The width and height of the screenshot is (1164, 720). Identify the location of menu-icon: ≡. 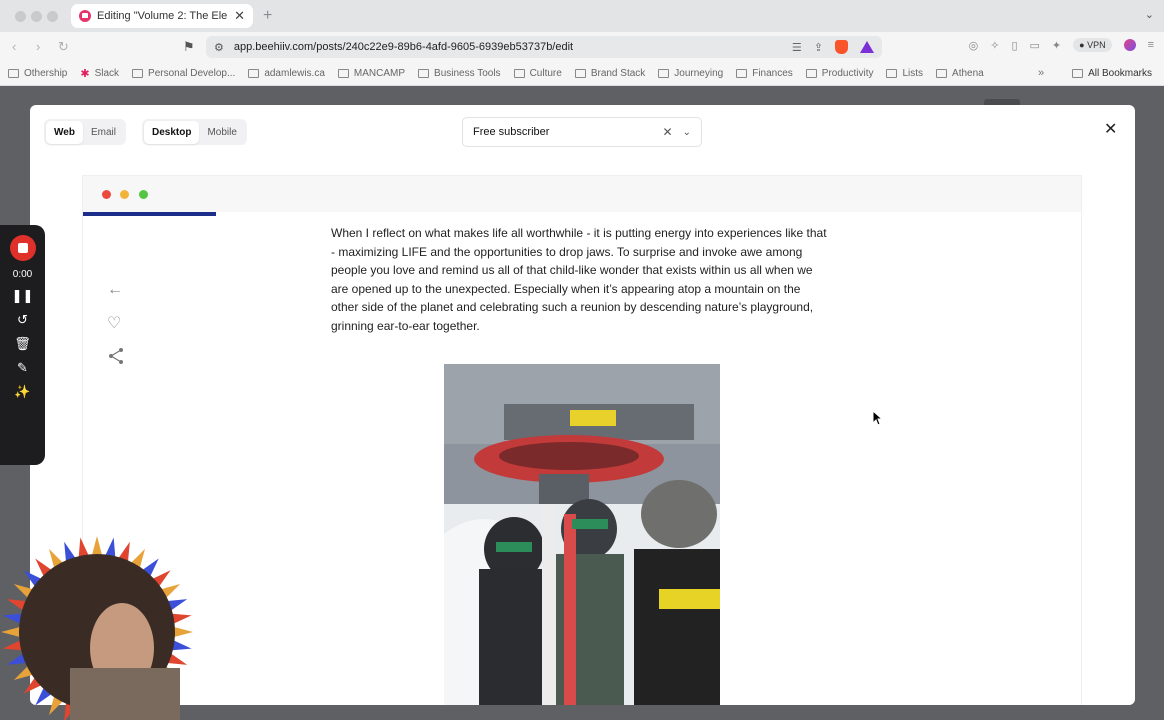
(1151, 45).